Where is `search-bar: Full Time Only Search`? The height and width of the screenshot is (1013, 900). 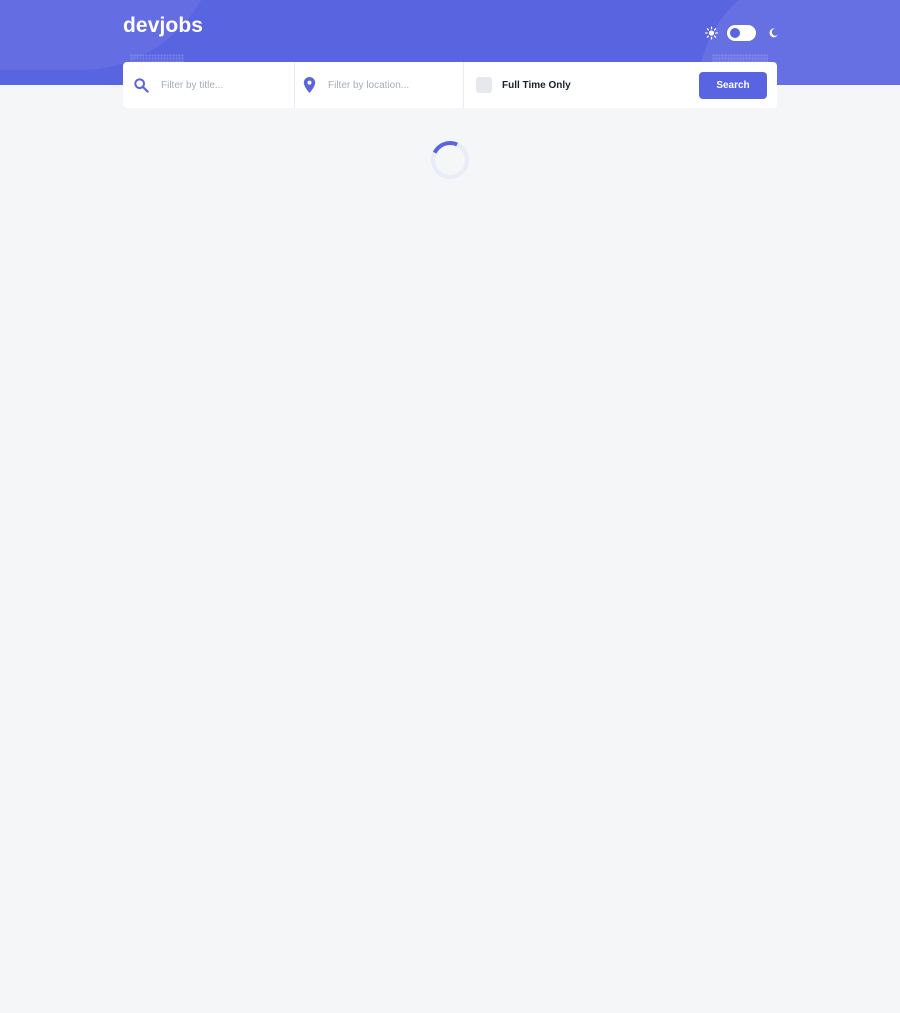
search-bar: Full Time Only Search is located at coordinates (450, 85).